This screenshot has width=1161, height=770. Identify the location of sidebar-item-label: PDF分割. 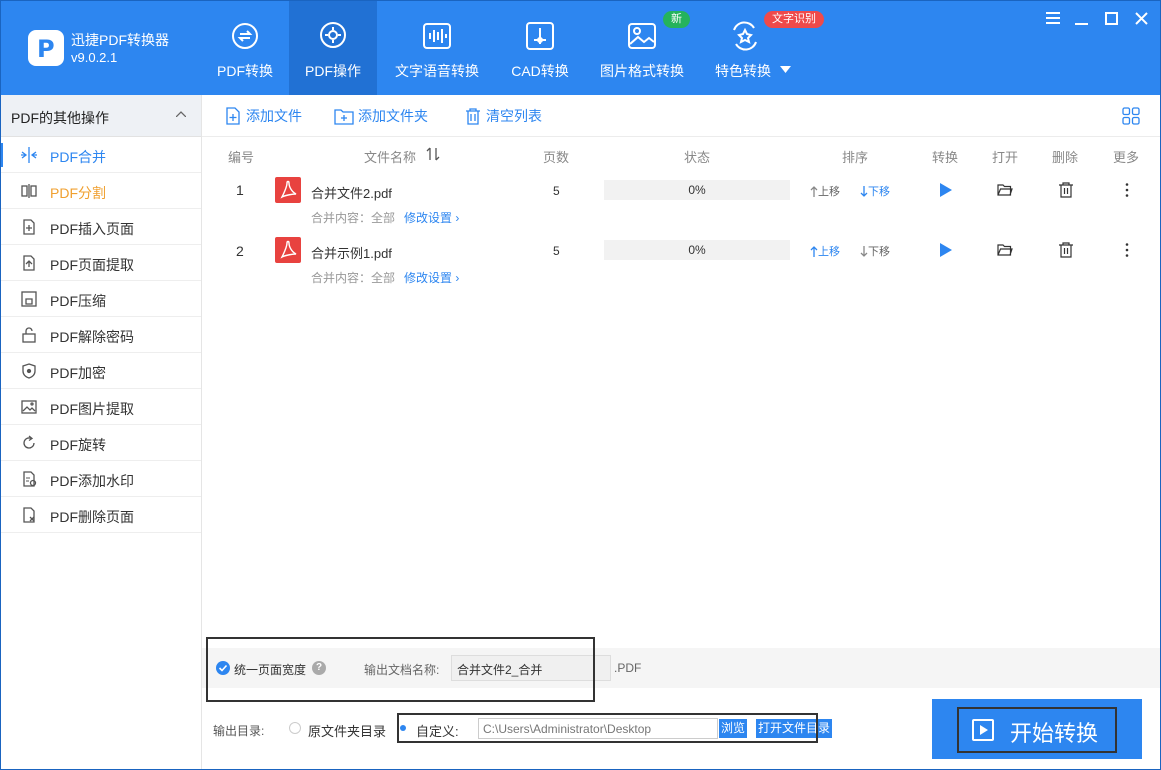
(78, 193).